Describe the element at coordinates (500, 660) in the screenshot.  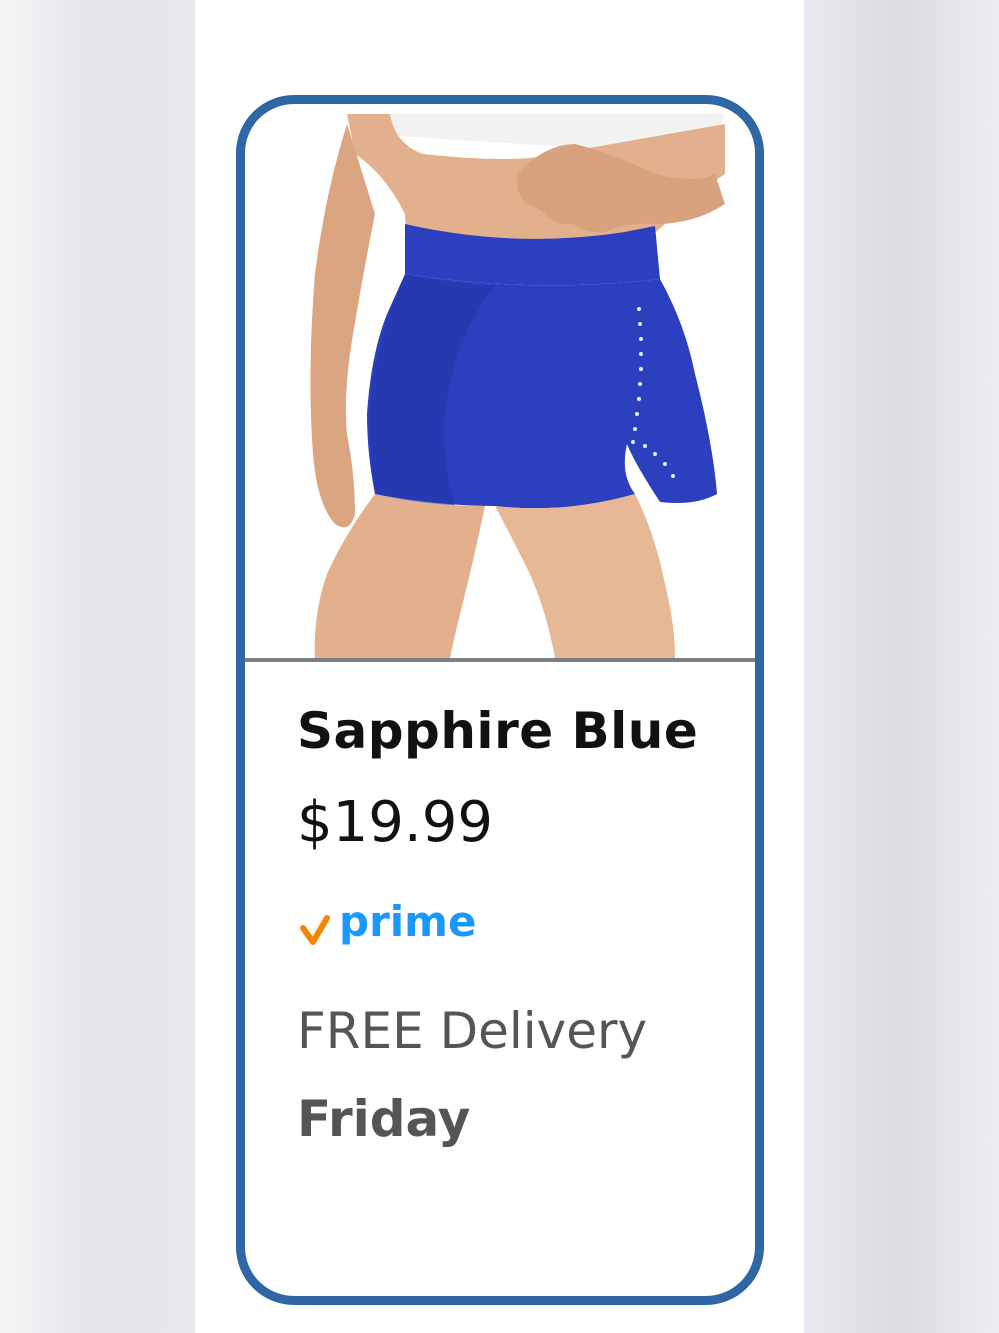
I see `image-divider` at that location.